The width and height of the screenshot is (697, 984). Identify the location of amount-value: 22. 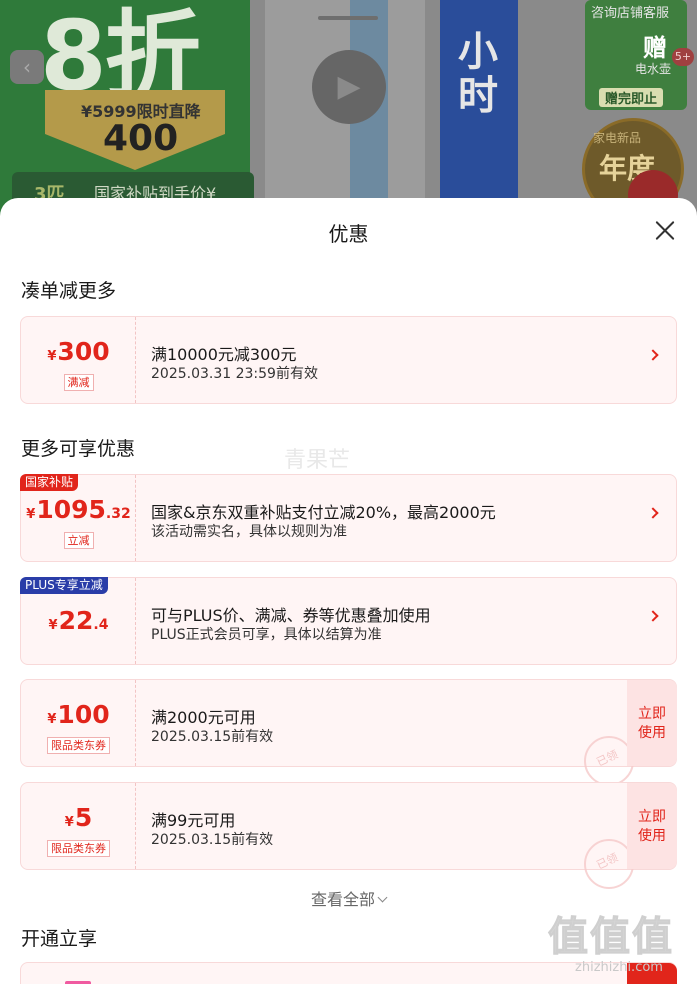
(76, 620).